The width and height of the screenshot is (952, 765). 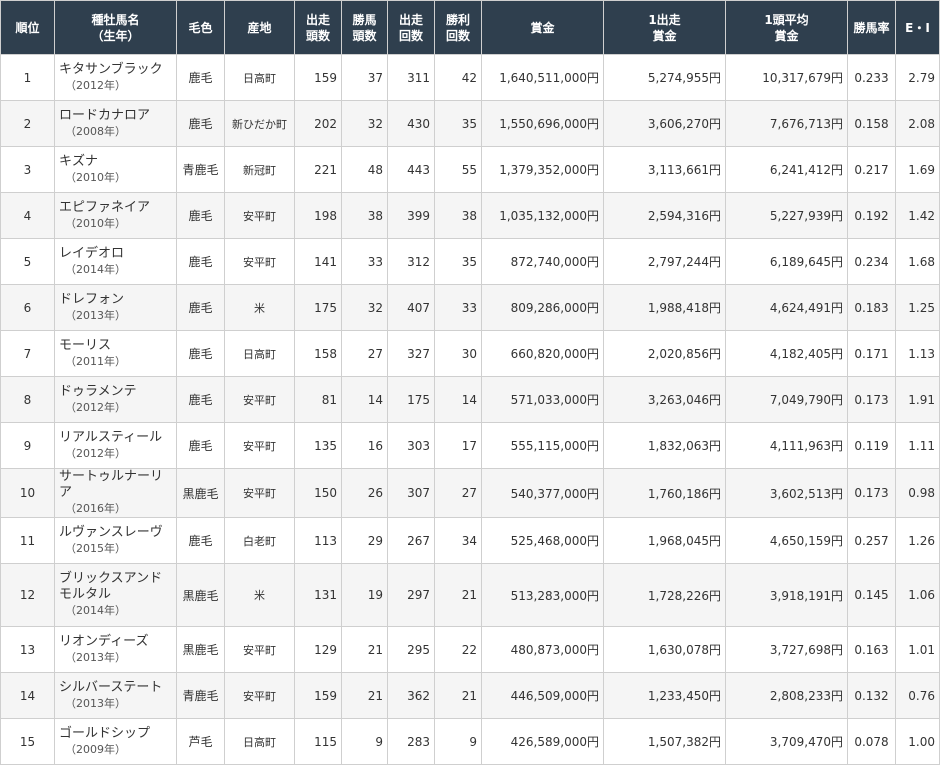 I want to click on per-head-cell: 5,227,939円, so click(x=786, y=215).